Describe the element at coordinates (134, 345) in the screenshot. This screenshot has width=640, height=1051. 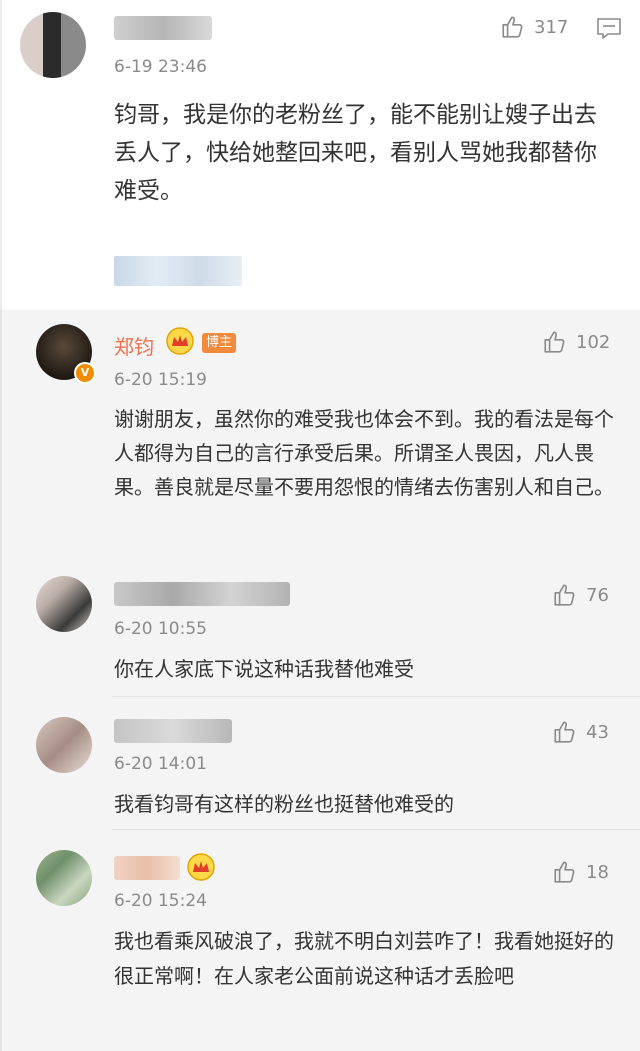
I see `author-name: 郑钧` at that location.